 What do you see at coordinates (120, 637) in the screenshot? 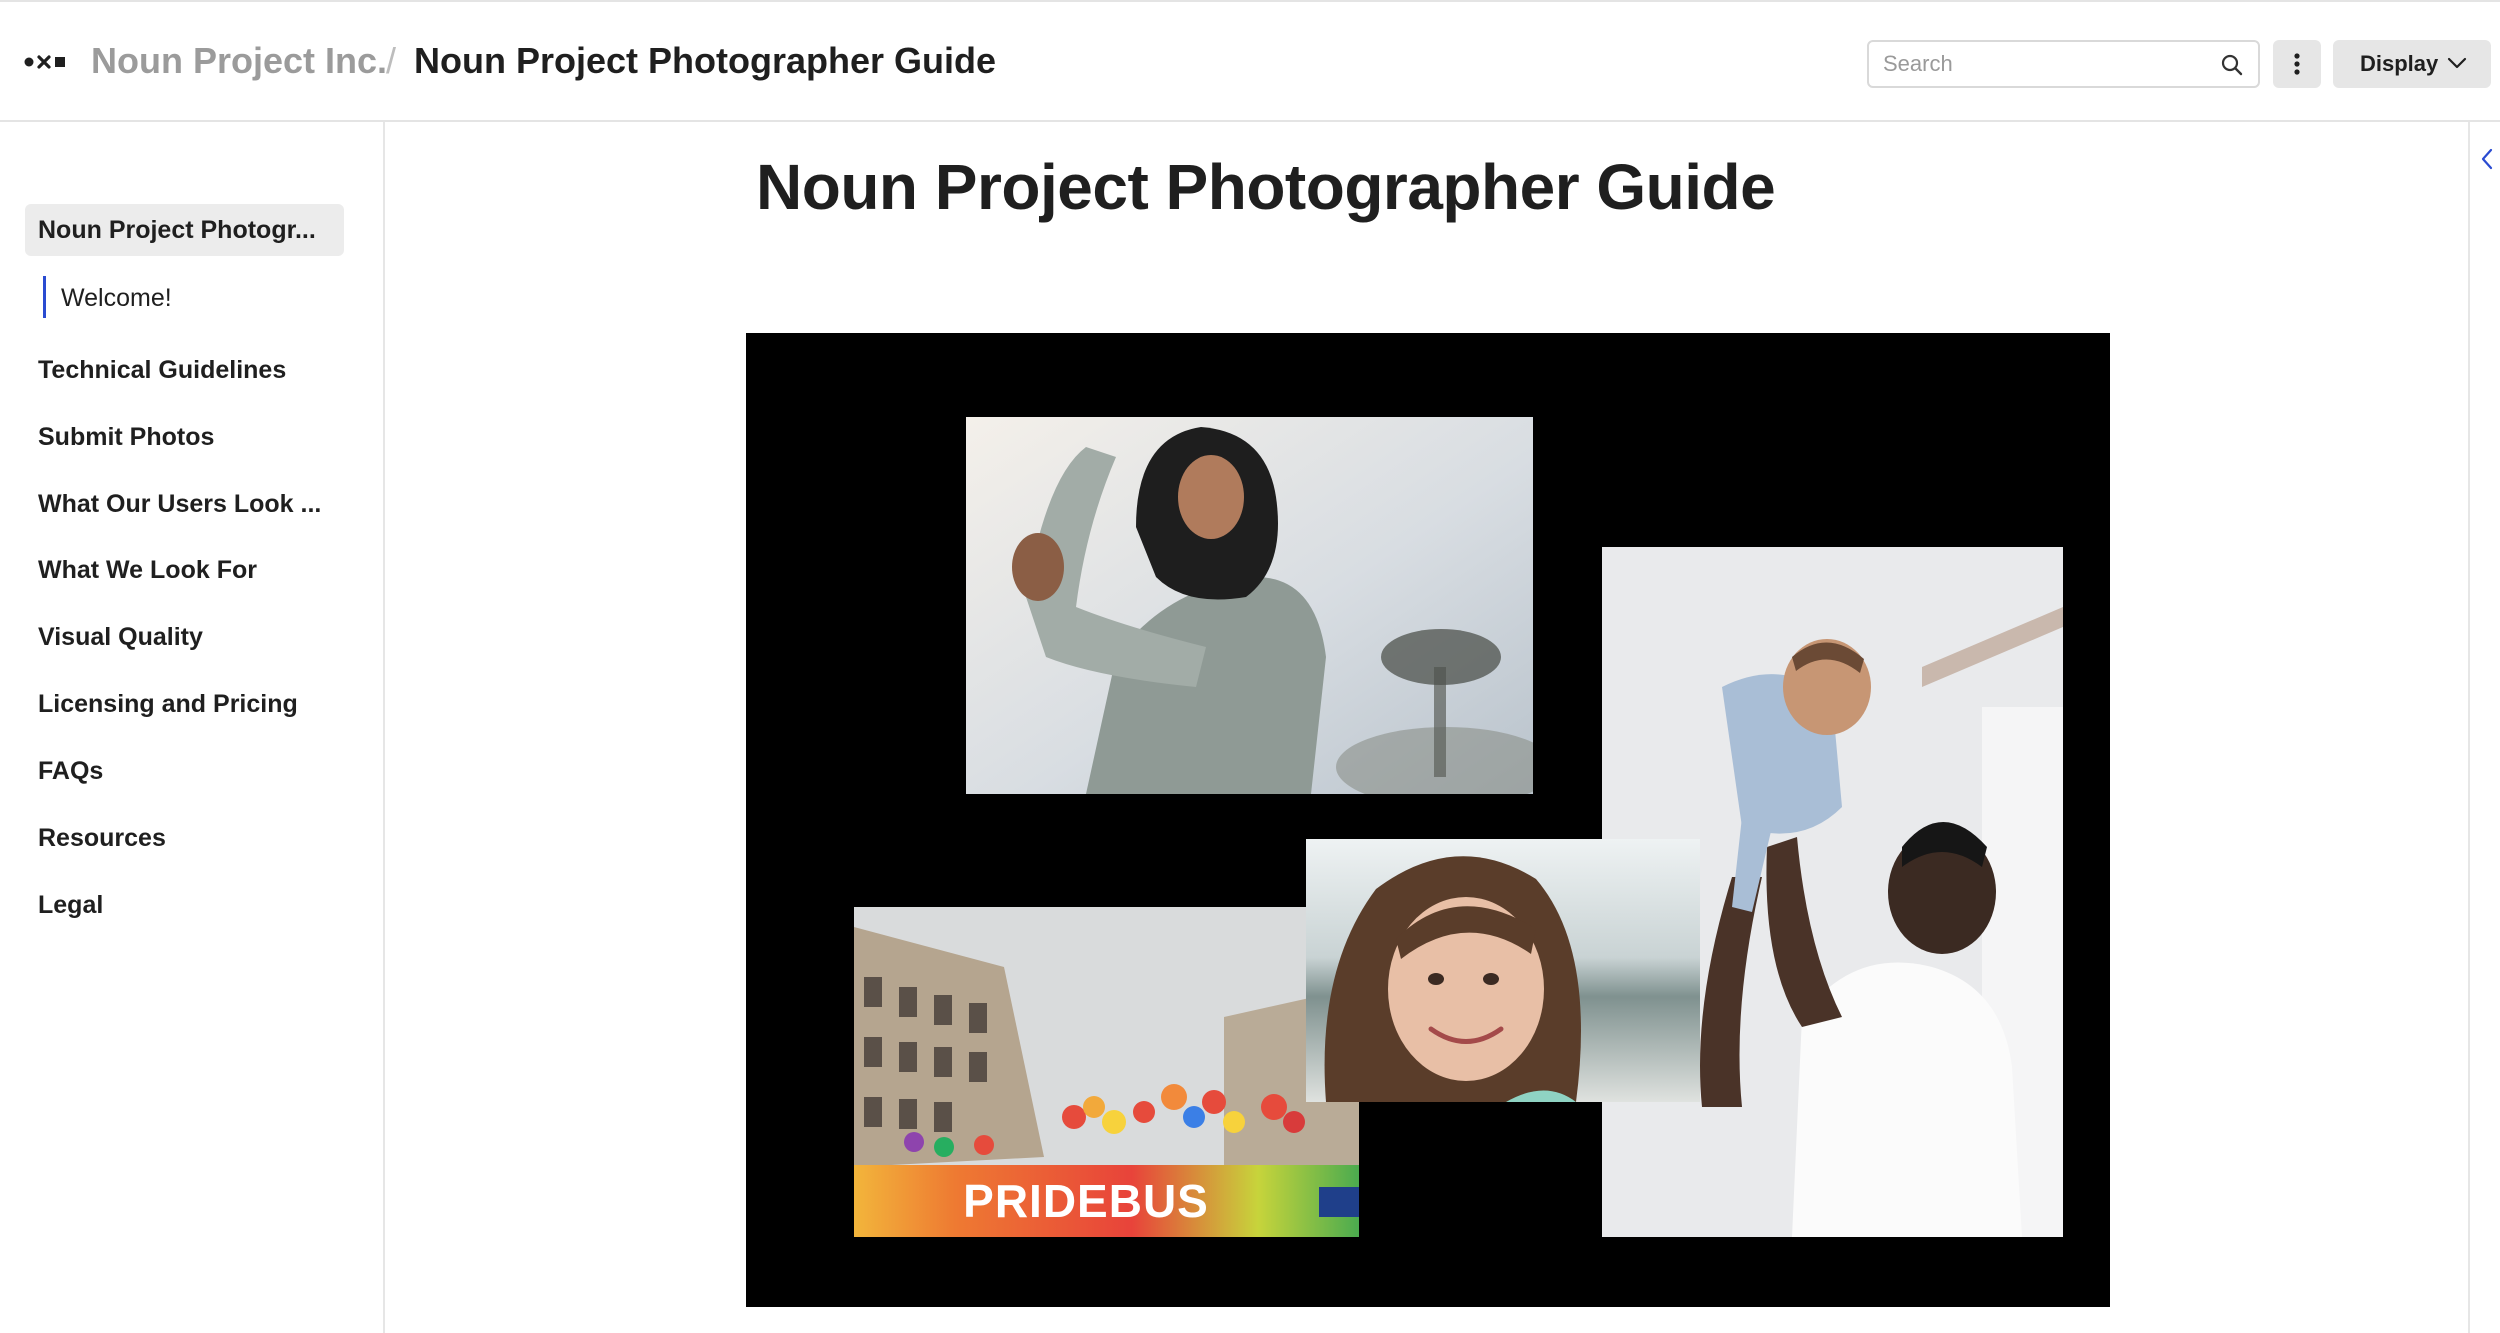
I see `sidebar-item-visual-quality: Visual Quality` at bounding box center [120, 637].